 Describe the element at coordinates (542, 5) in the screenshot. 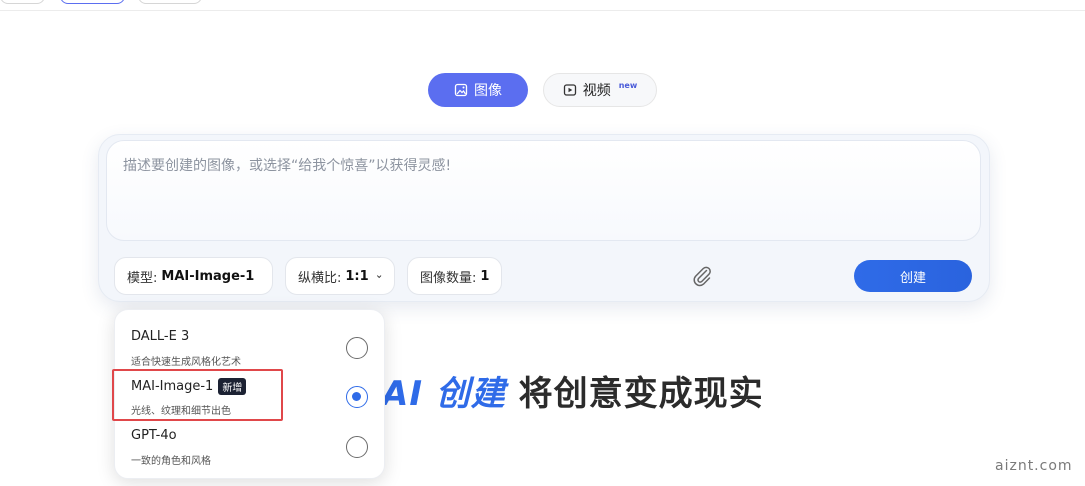

I see `top-strip` at that location.